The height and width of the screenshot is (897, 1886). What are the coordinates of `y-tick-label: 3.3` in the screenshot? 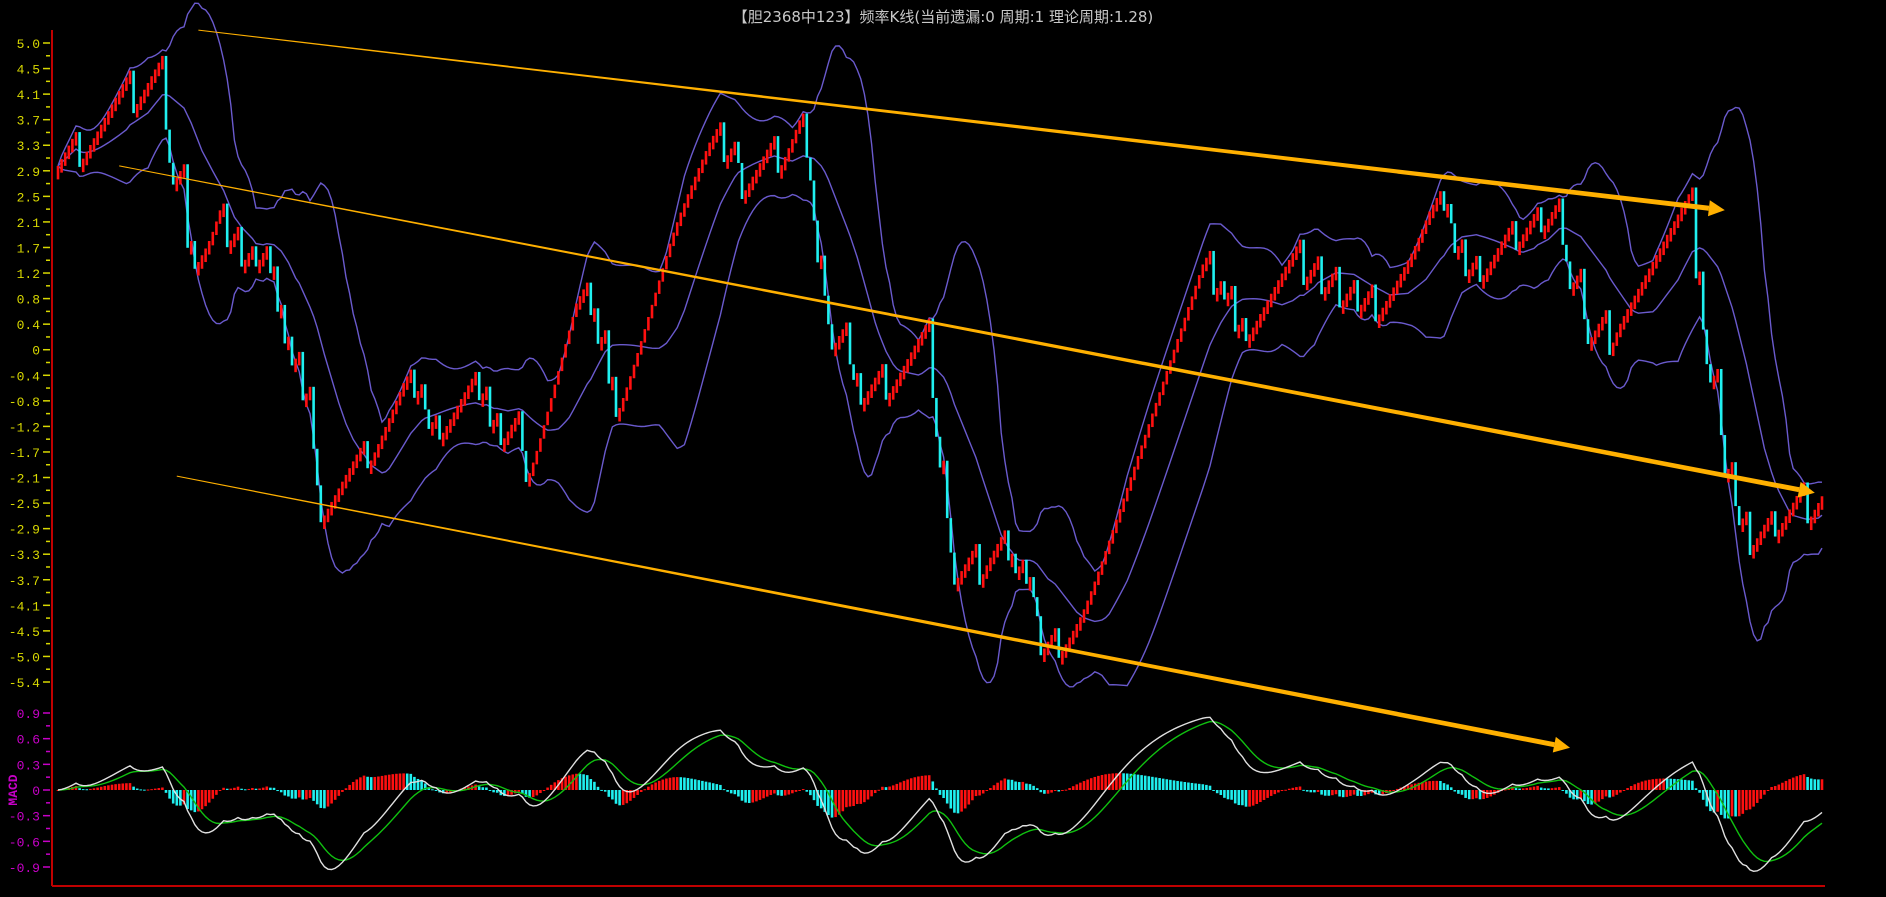 It's located at (28, 146).